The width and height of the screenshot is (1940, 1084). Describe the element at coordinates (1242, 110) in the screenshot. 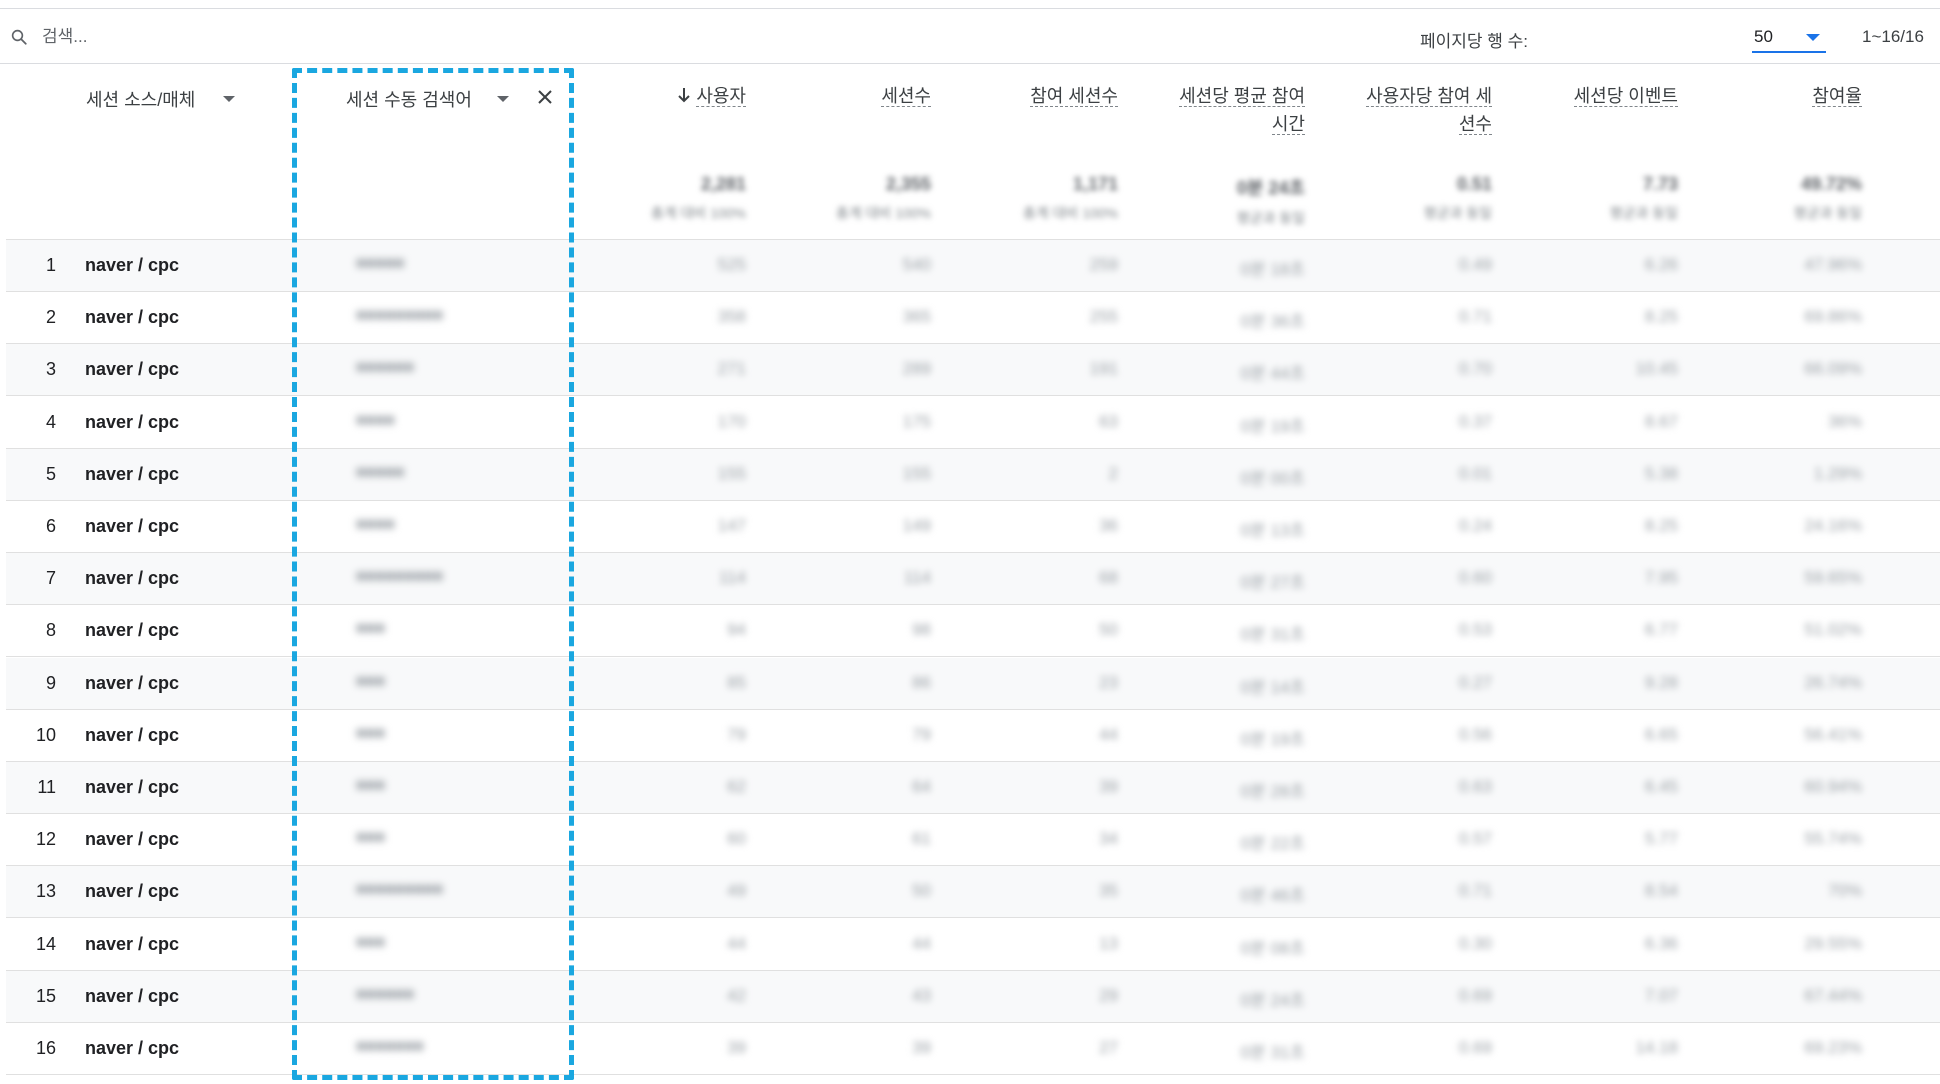

I see `header-avg-engagement-time-label: 세션당 평균 참여 시간` at that location.